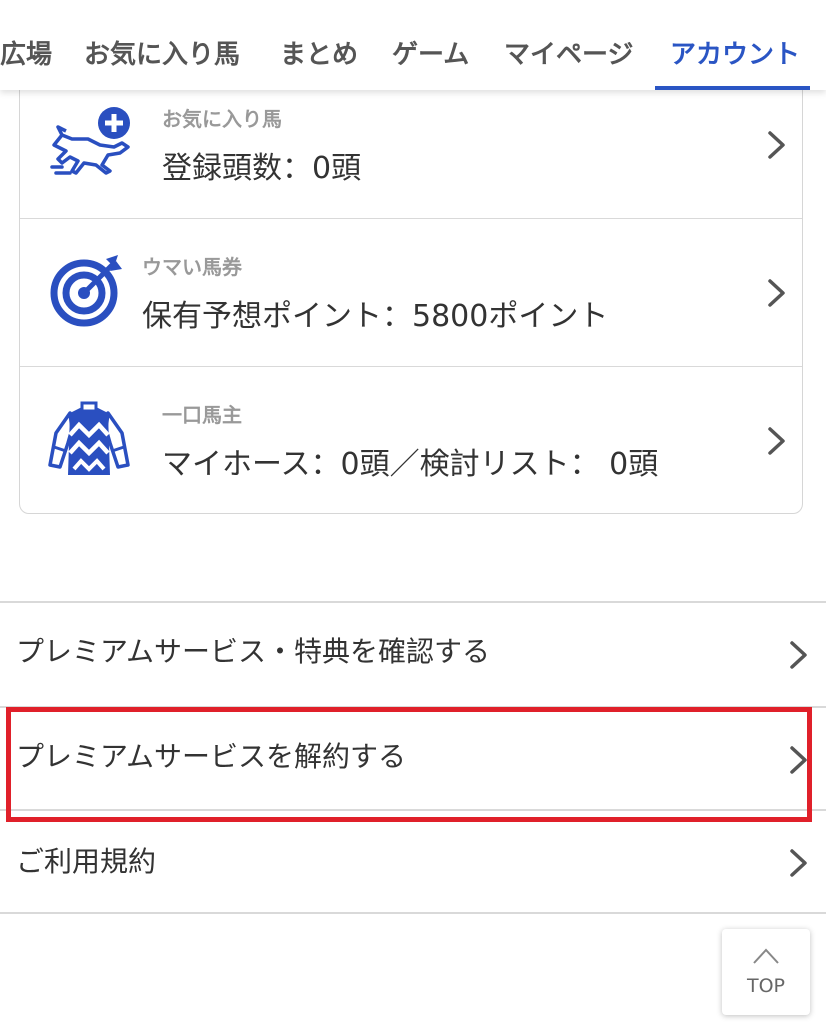 Image resolution: width=826 pixels, height=1031 pixels. Describe the element at coordinates (86, 291) in the screenshot. I see `target-icon` at that location.